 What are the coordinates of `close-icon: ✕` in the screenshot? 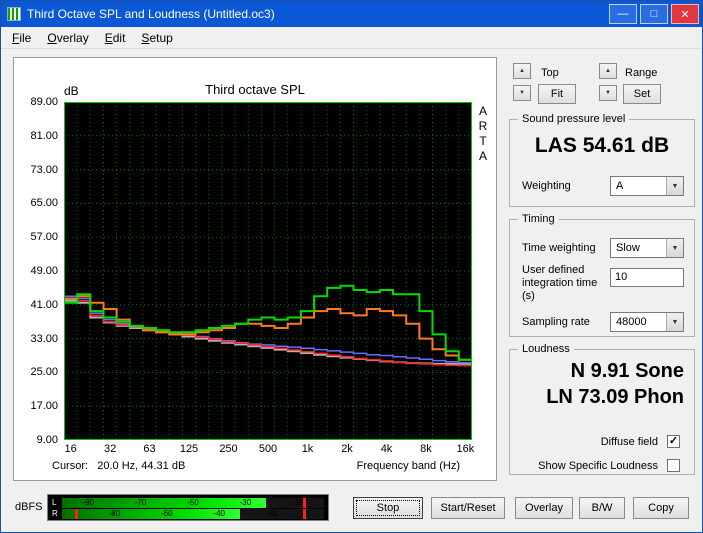 It's located at (685, 14).